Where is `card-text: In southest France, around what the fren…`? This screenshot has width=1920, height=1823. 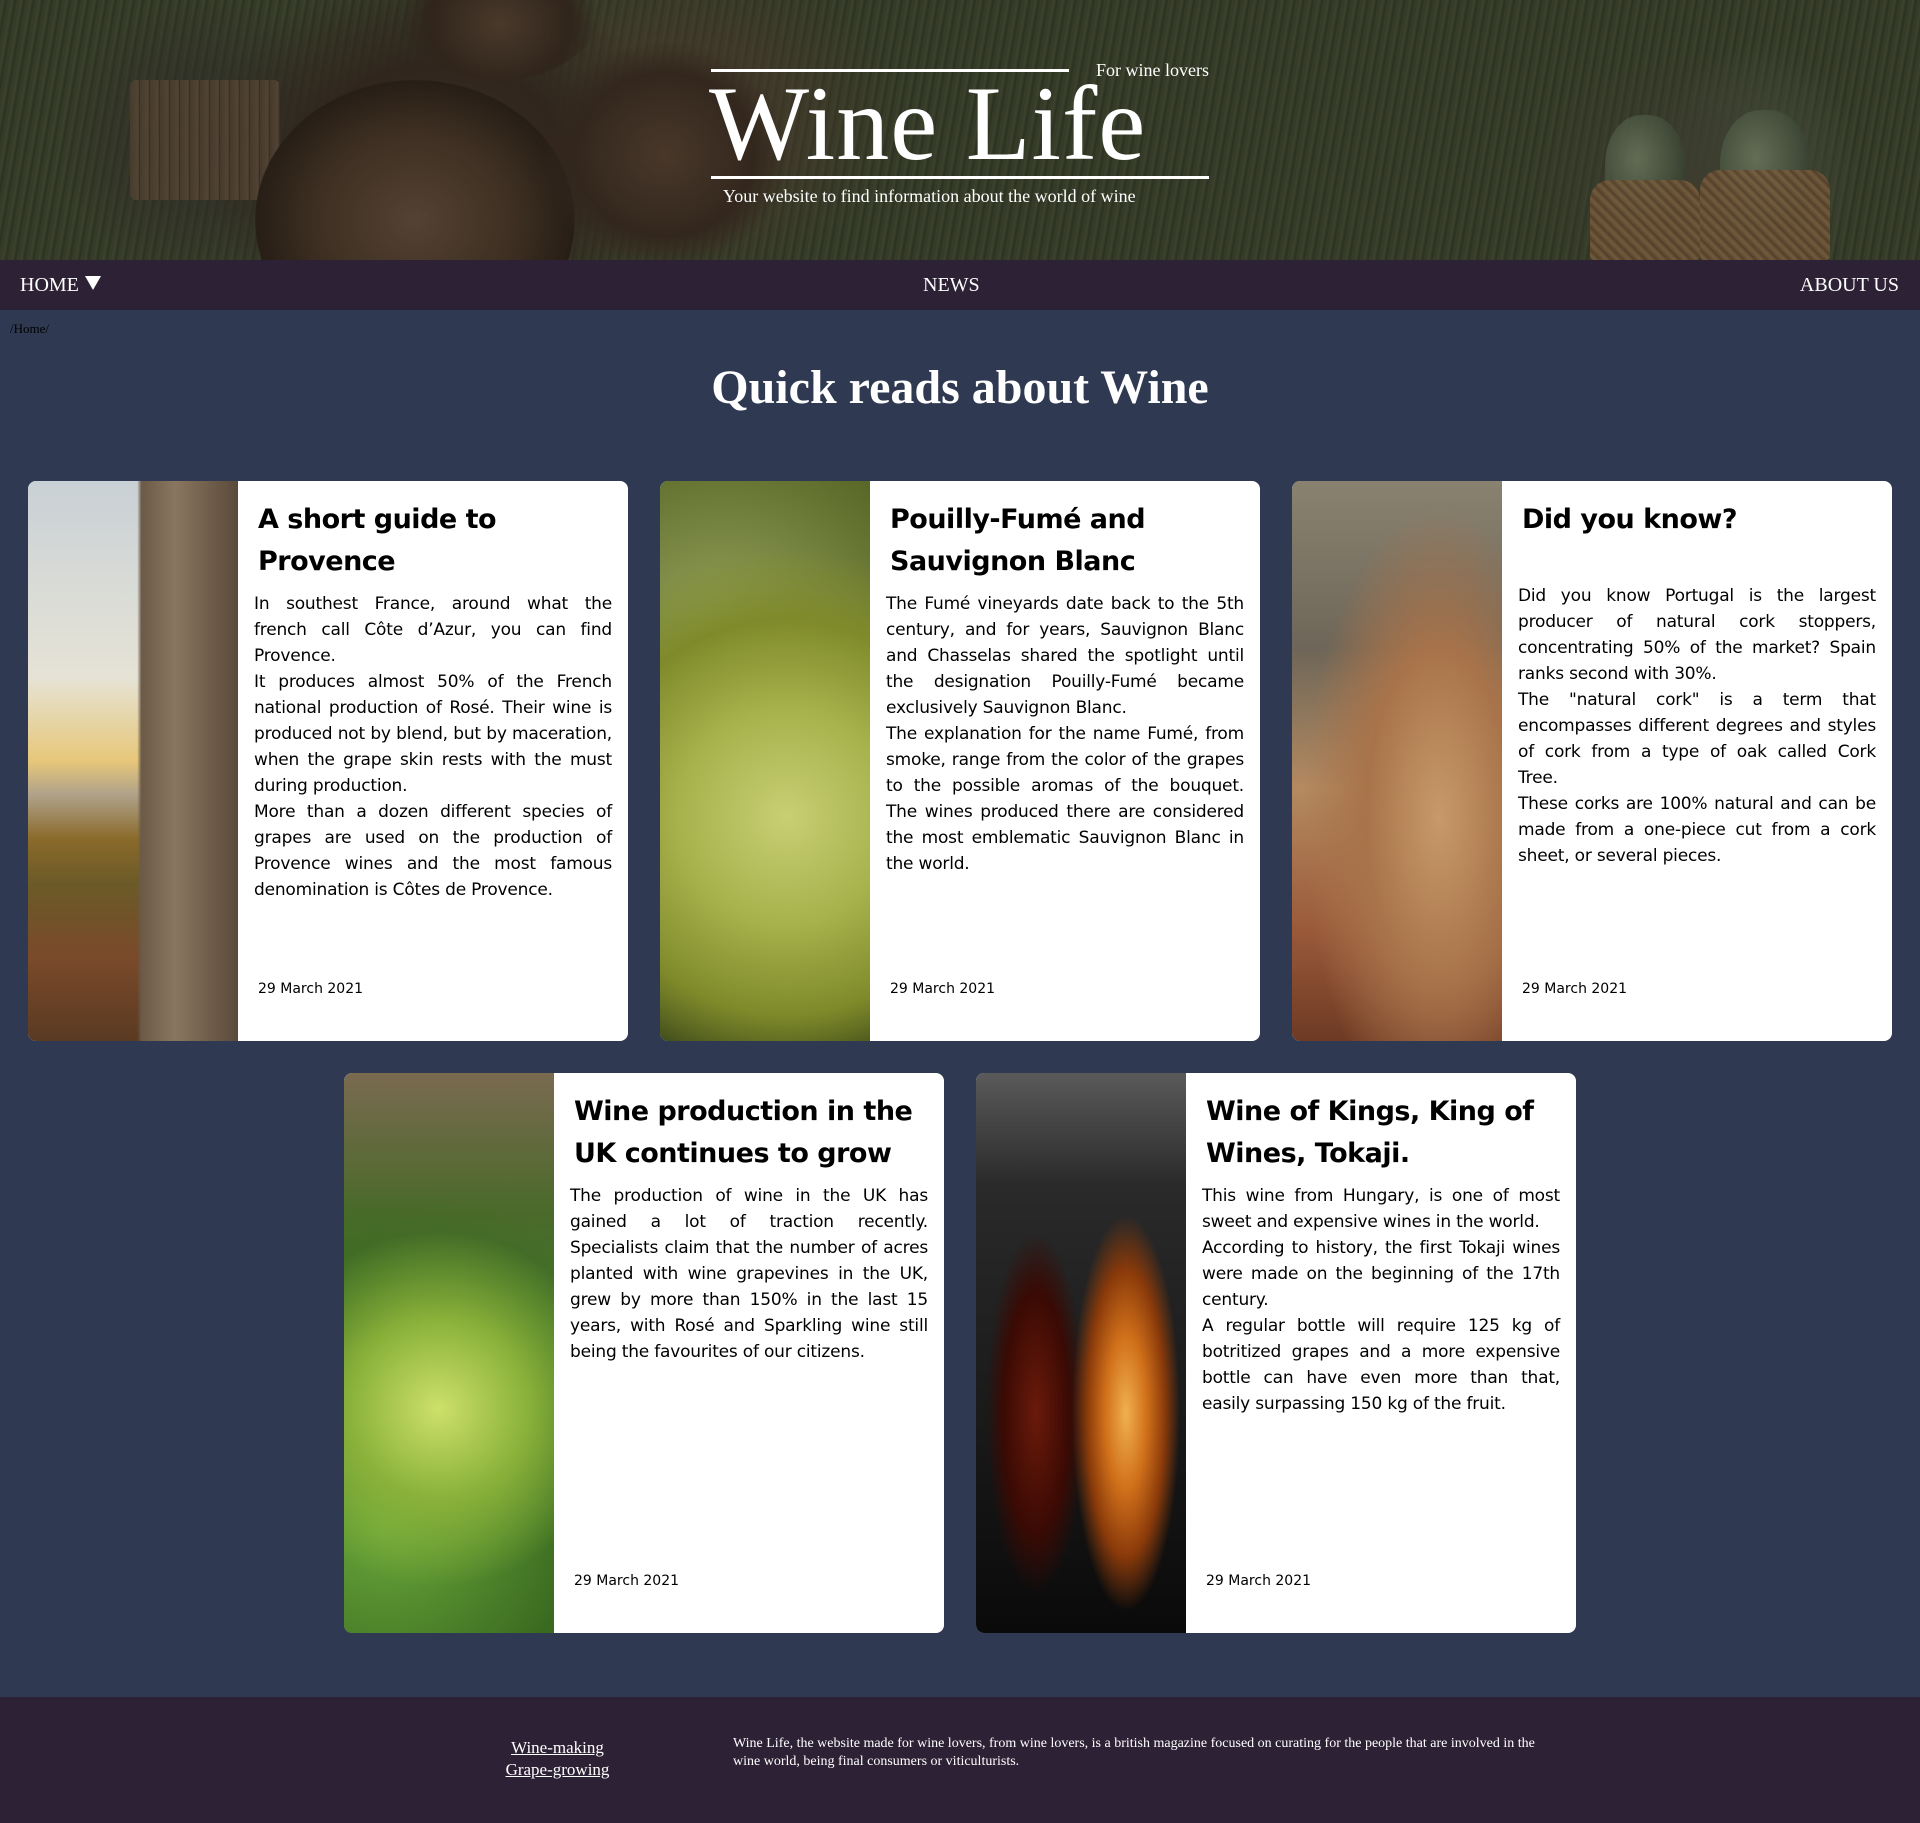 card-text: In southest France, around what the fren… is located at coordinates (433, 747).